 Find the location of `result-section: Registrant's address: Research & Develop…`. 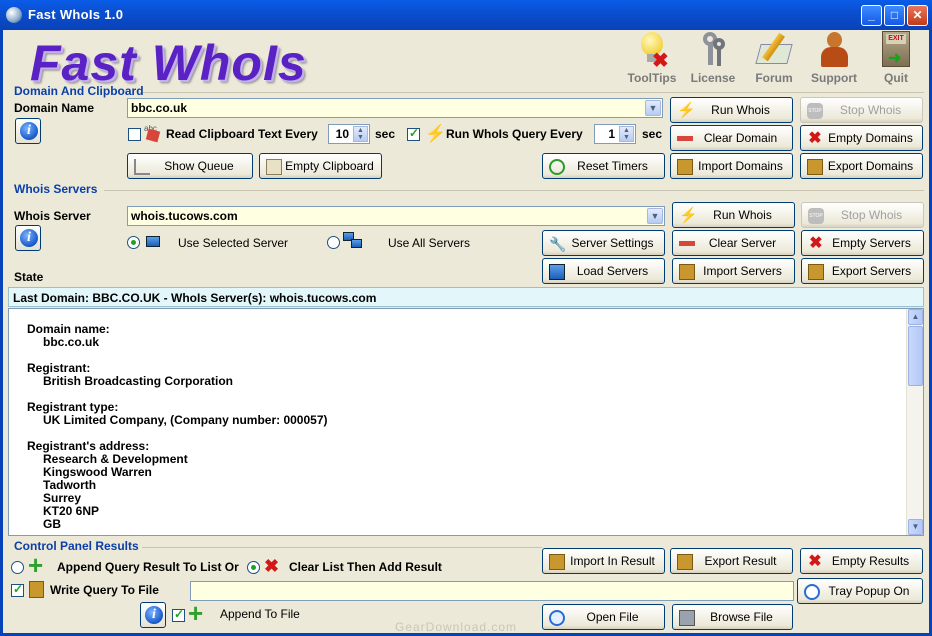

result-section: Registrant's address: Research & Develop… is located at coordinates (177, 485).